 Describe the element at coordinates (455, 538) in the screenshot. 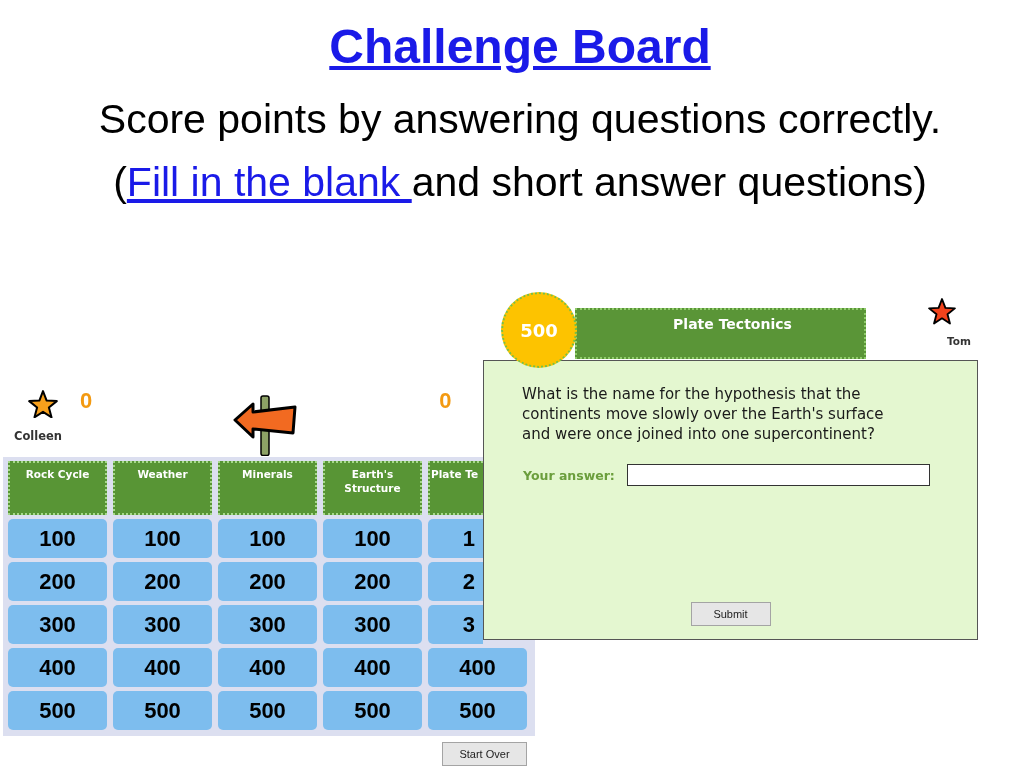

I see `points-tile: 1` at that location.